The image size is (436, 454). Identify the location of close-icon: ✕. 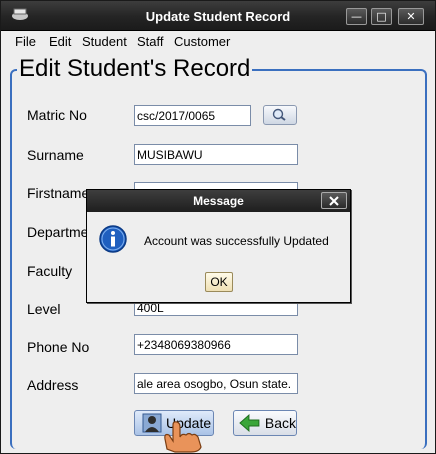
(411, 16).